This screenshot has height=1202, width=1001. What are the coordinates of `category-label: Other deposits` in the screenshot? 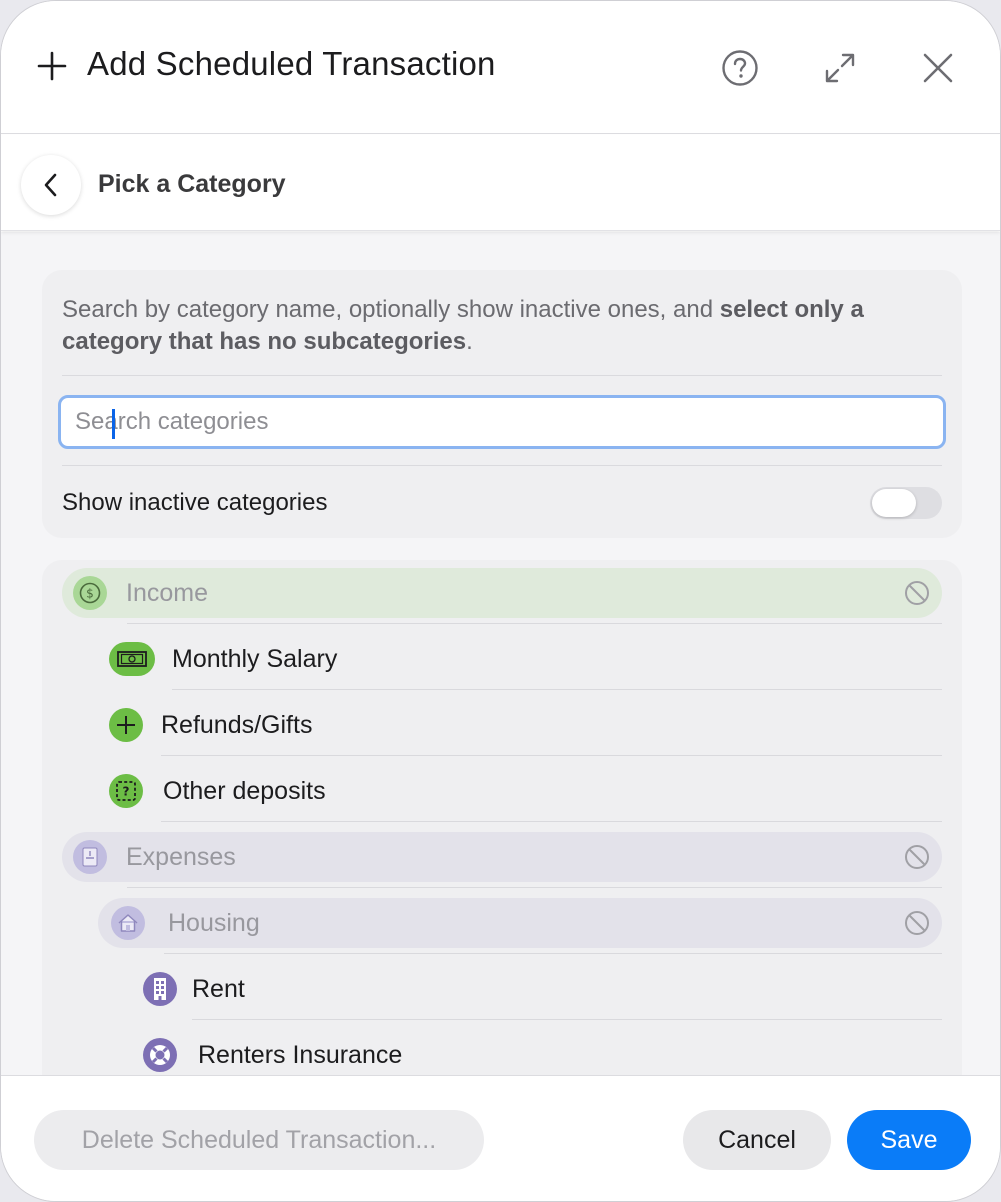 It's located at (244, 791).